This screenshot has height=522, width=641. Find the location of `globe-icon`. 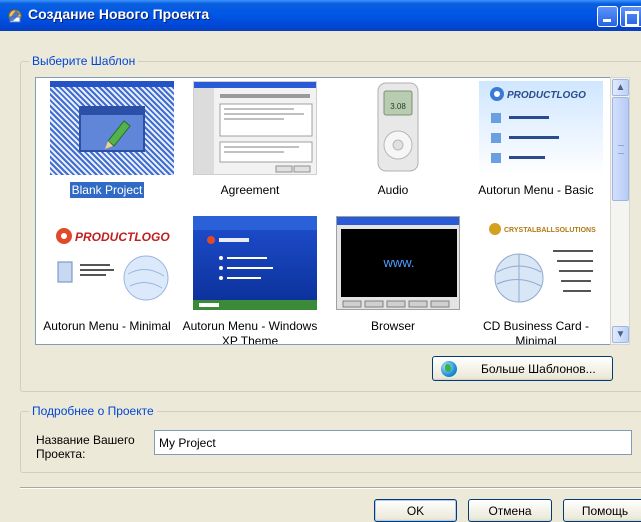

globe-icon is located at coordinates (449, 369).